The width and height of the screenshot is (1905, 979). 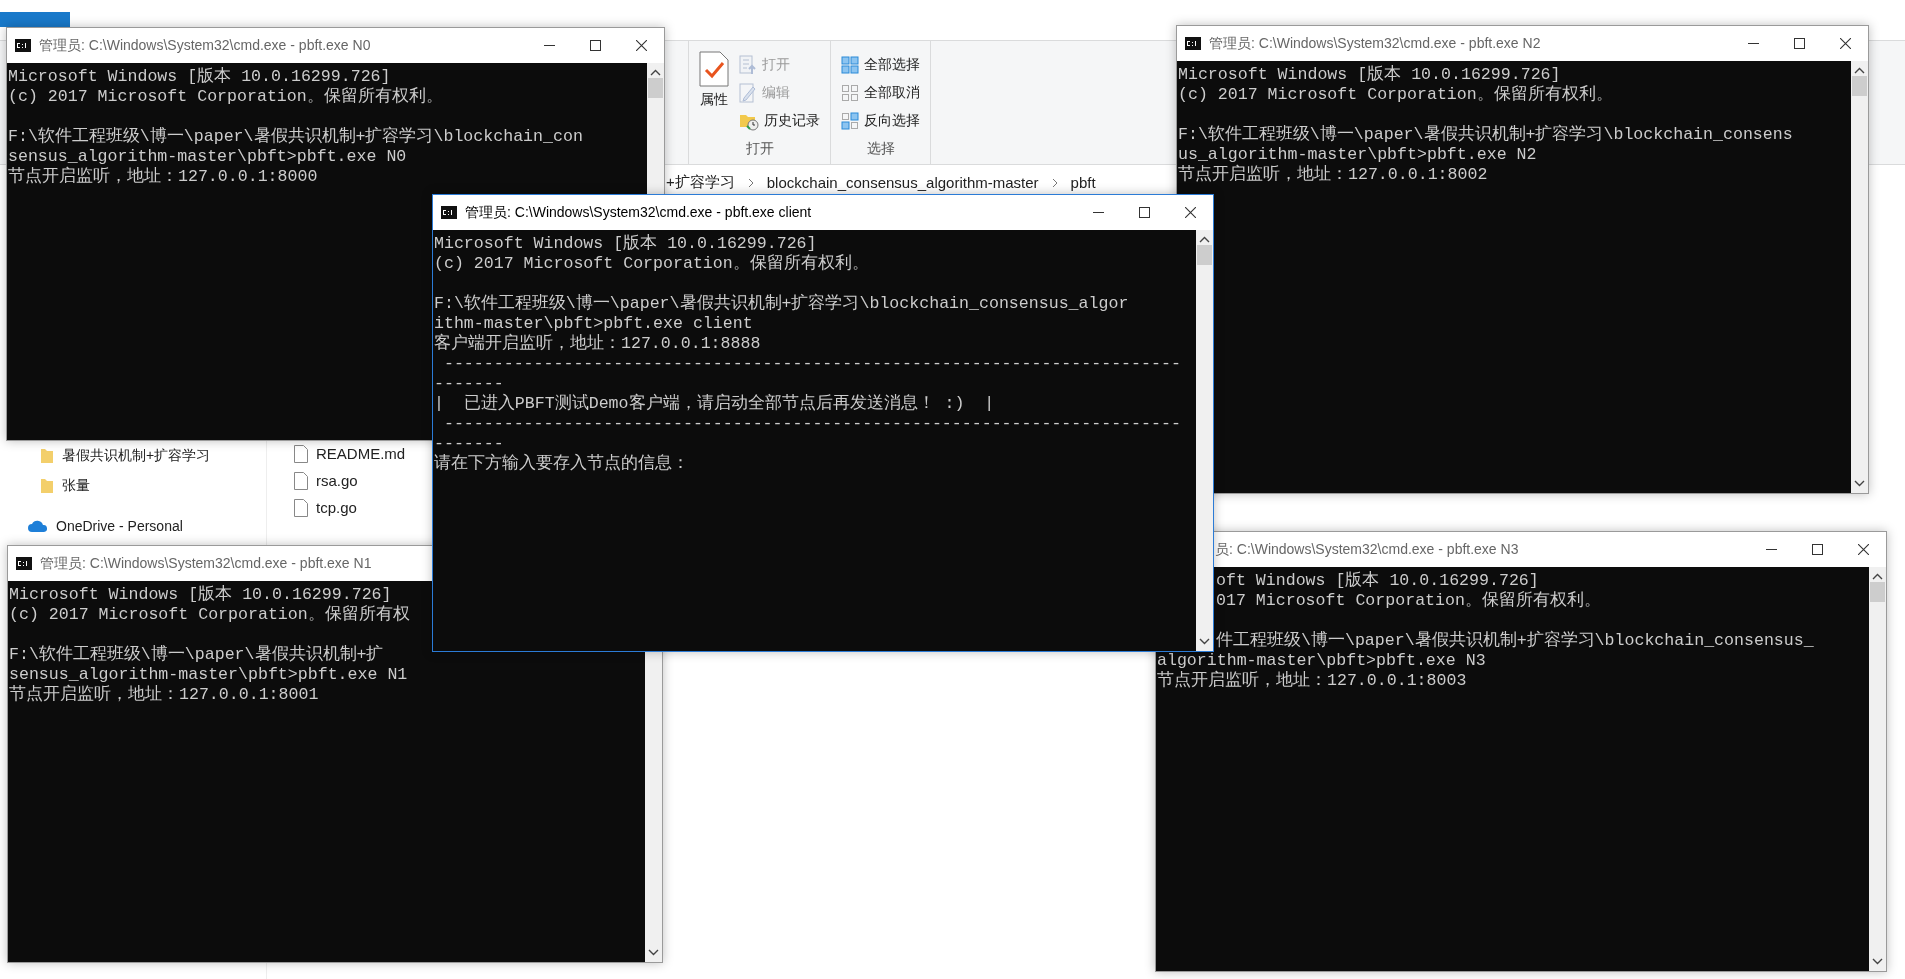 I want to click on console-line: sensus_algorithm-master\pbft>pbft.exe N1, so click(x=208, y=674).